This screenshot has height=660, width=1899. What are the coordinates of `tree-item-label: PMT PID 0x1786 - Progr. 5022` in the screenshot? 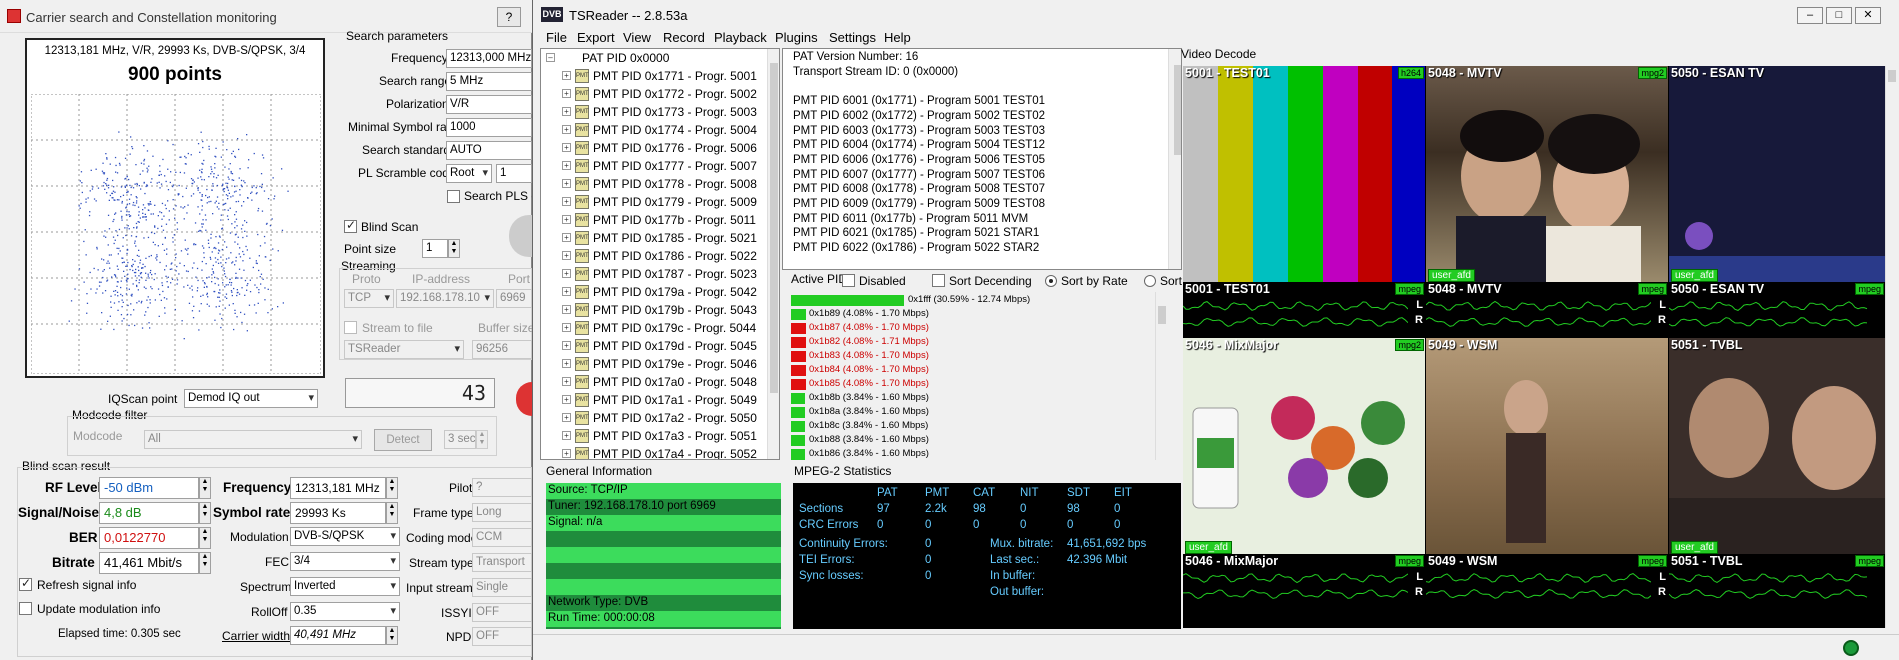 It's located at (675, 256).